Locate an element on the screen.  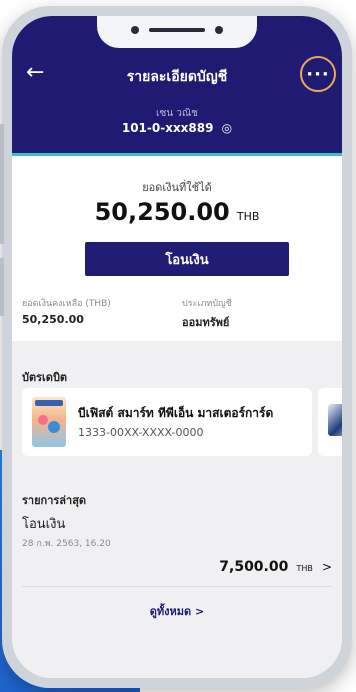
more-icon: ··· is located at coordinates (318, 74).